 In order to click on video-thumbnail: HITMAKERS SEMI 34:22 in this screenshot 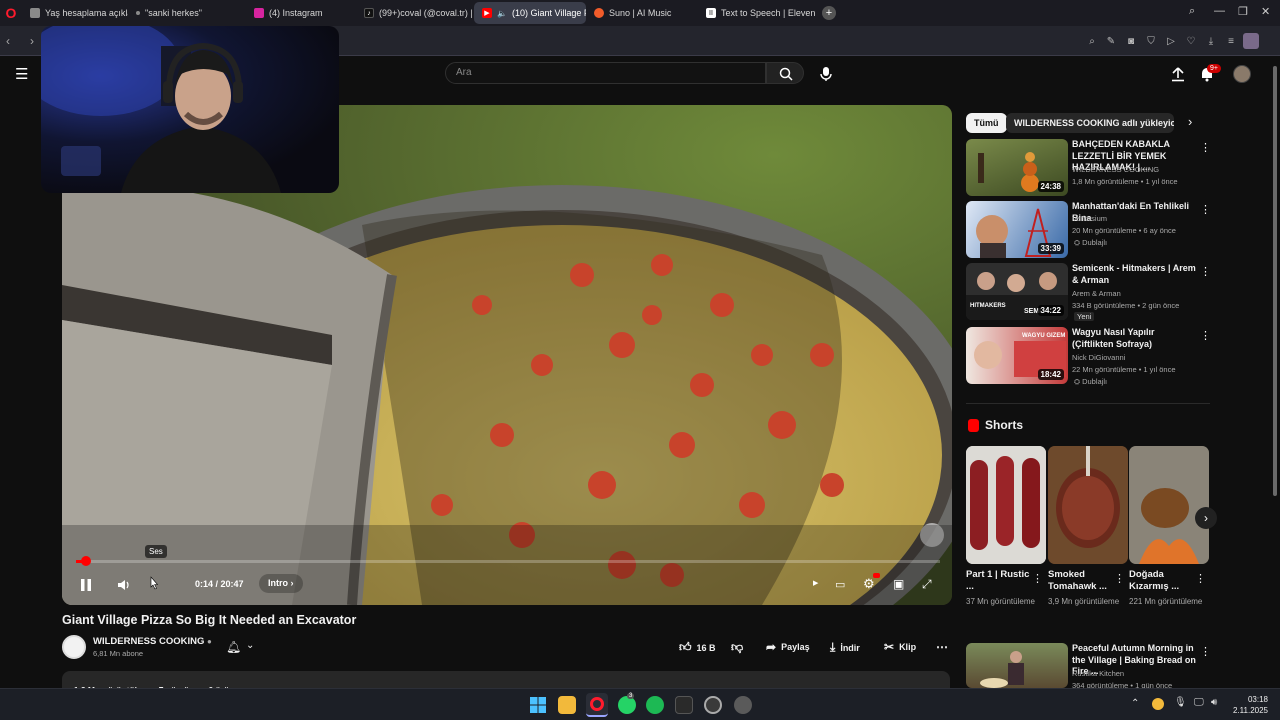, I will do `click(1017, 291)`.